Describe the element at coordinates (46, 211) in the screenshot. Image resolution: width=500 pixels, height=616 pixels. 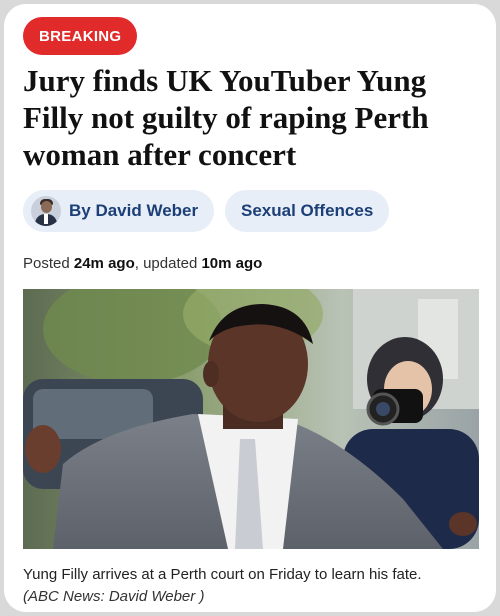
I see `author-avatar` at that location.